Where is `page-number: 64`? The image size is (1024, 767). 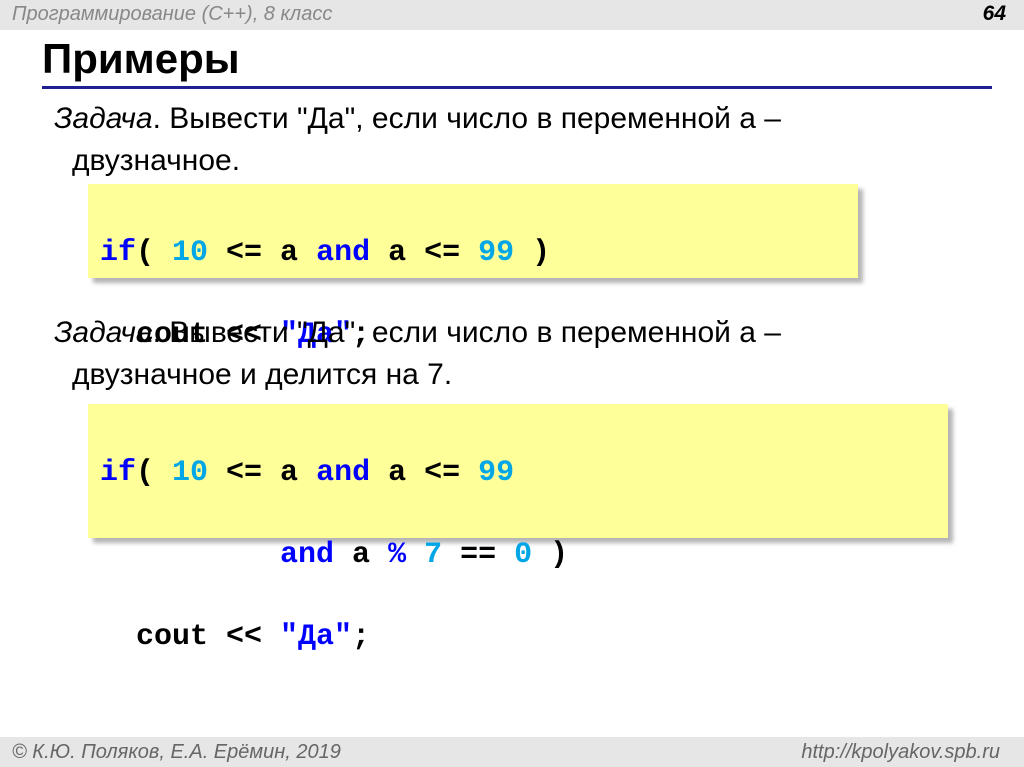
page-number: 64 is located at coordinates (994, 13).